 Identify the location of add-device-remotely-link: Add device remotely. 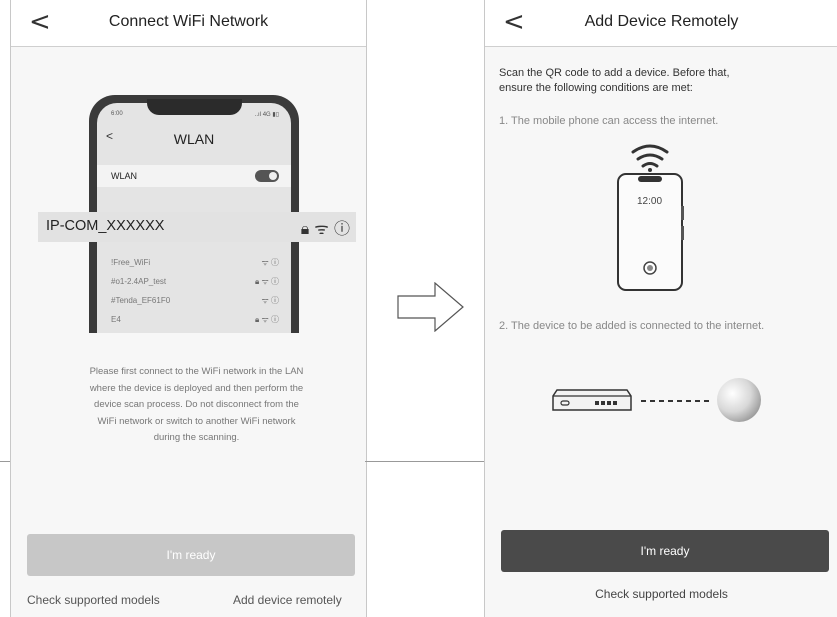
(287, 600).